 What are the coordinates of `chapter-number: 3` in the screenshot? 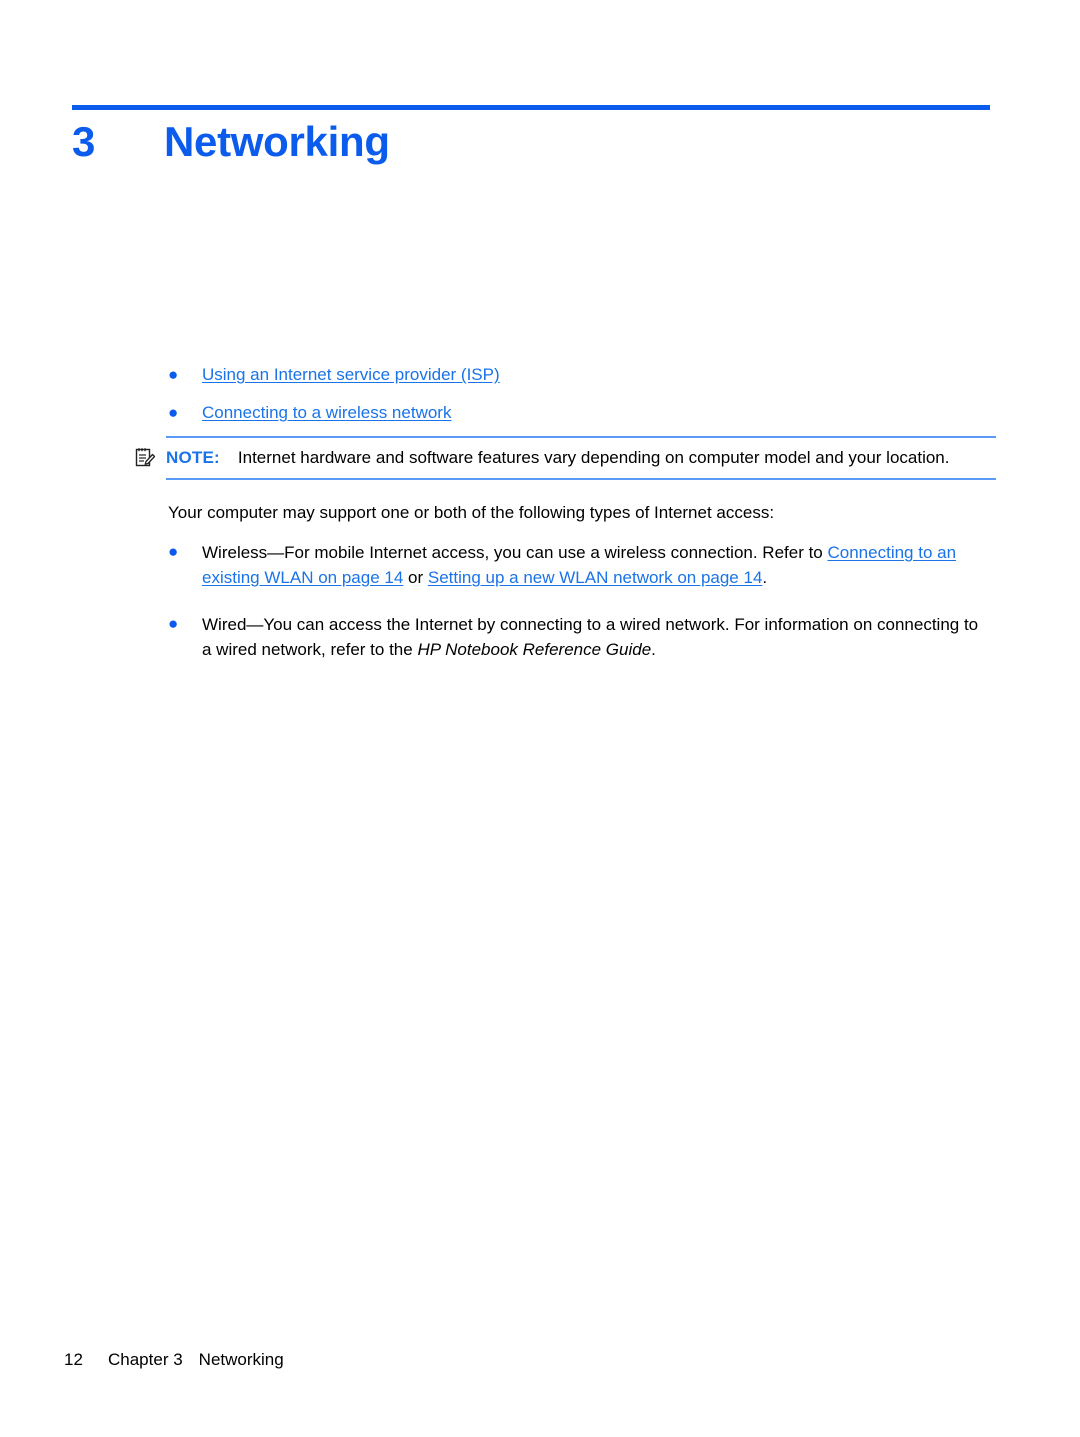 It's located at (84, 141).